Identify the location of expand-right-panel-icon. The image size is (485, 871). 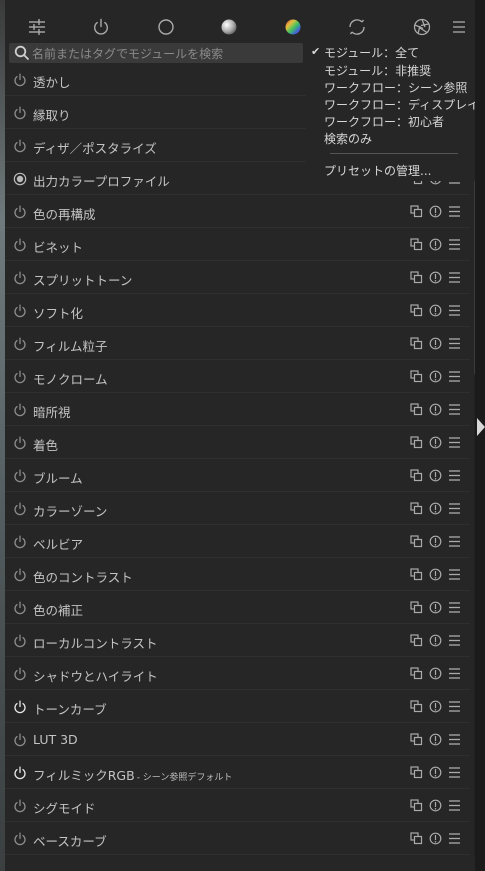
(481, 427).